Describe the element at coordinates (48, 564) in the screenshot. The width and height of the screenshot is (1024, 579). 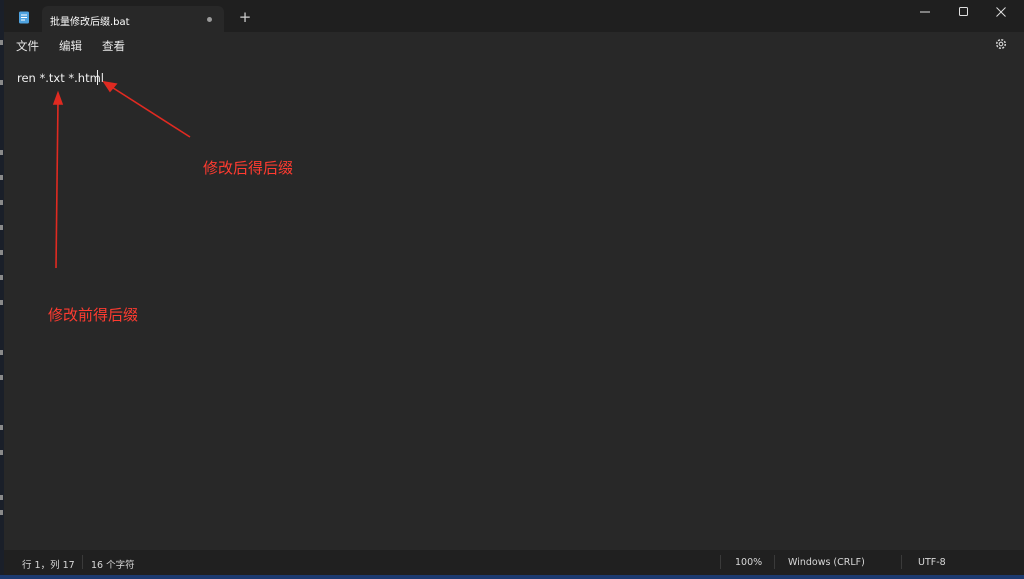
I see `cursor-position: 行 1，列 17` at that location.